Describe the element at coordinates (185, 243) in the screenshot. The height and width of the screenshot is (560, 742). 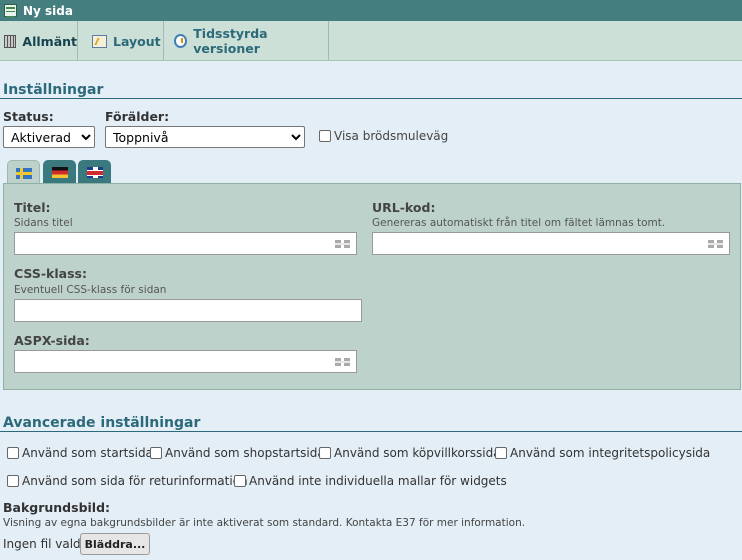
I see `title-input` at that location.